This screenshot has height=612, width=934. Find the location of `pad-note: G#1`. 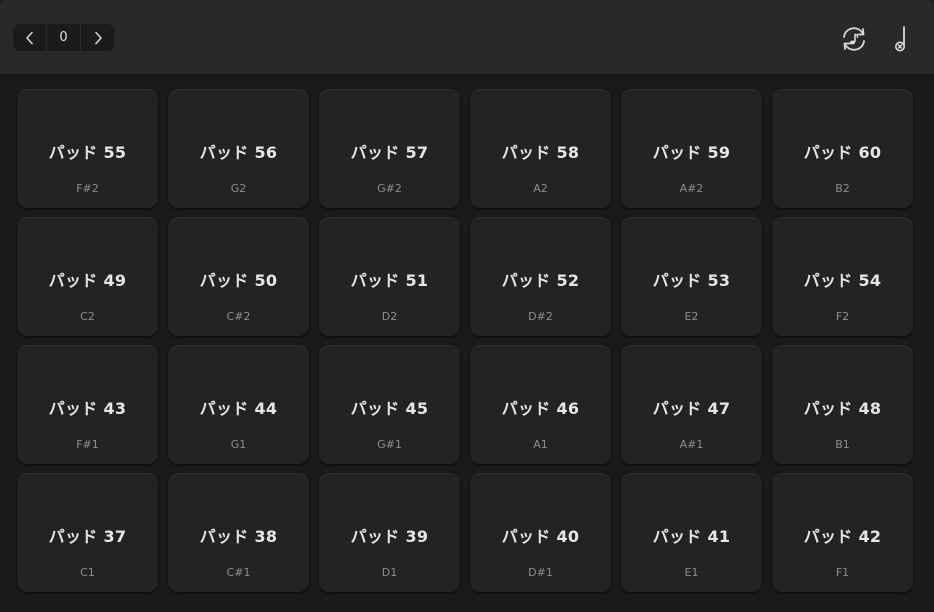

pad-note: G#1 is located at coordinates (389, 444).